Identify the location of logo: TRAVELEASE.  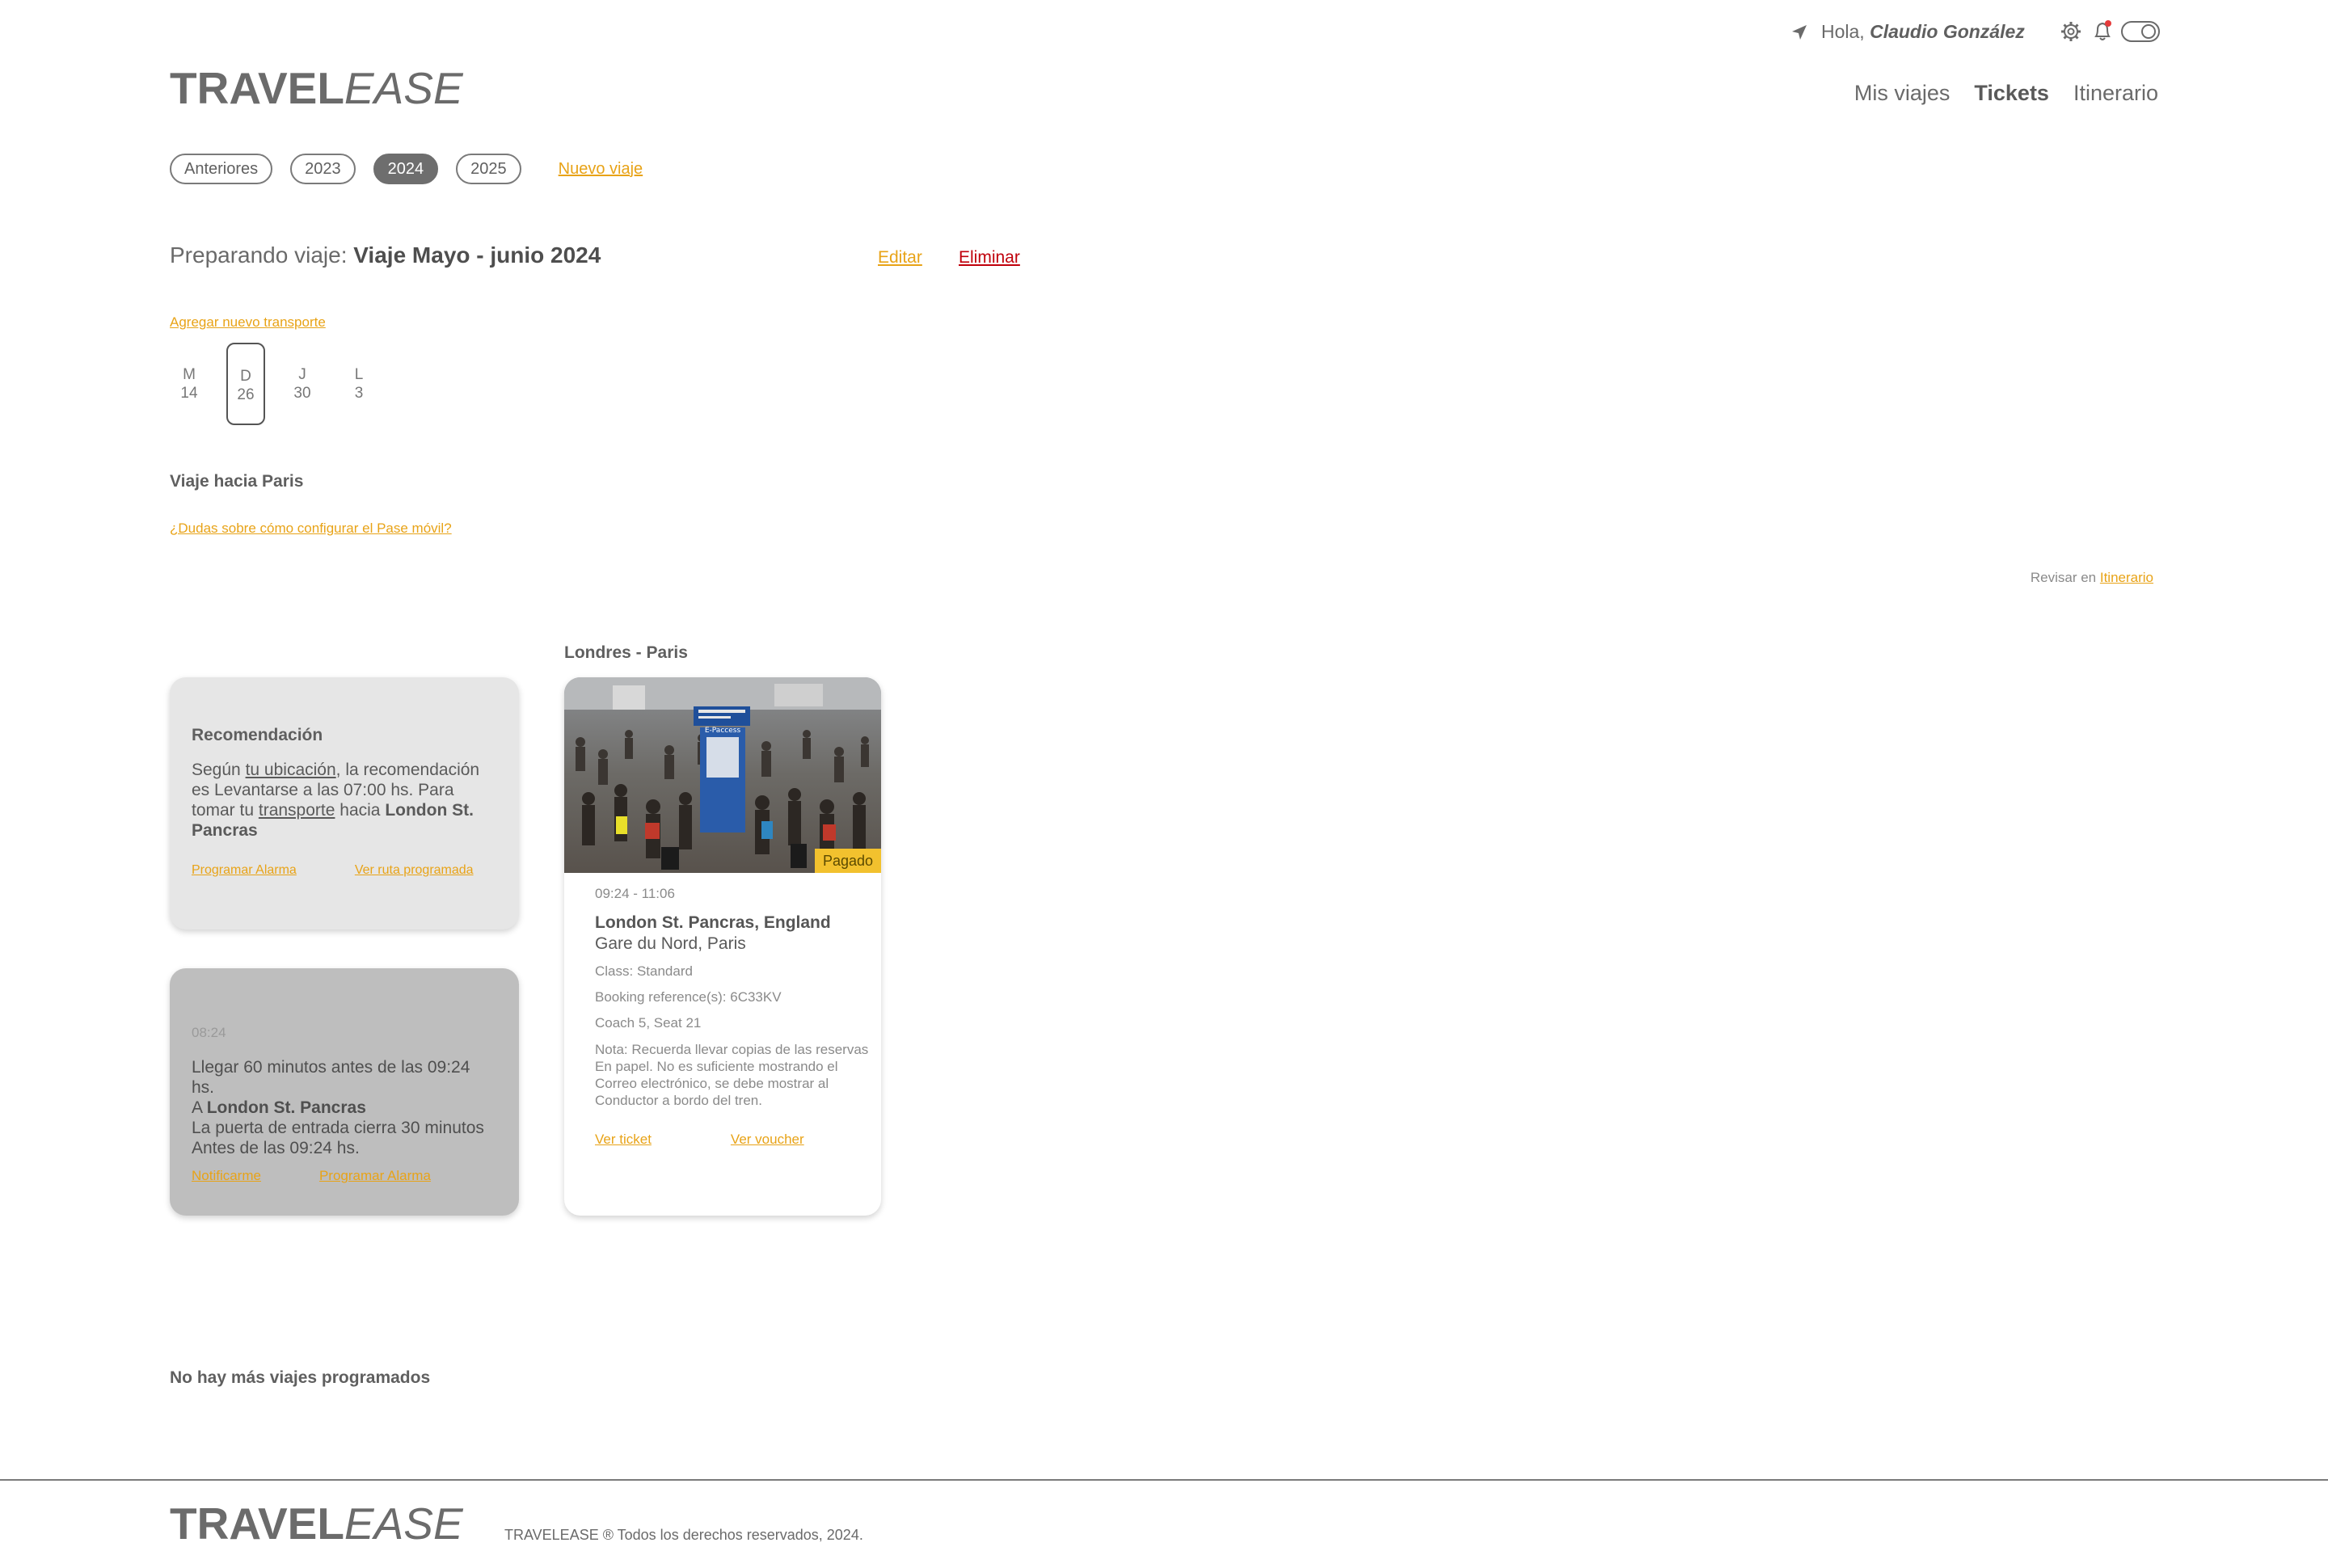
(316, 88).